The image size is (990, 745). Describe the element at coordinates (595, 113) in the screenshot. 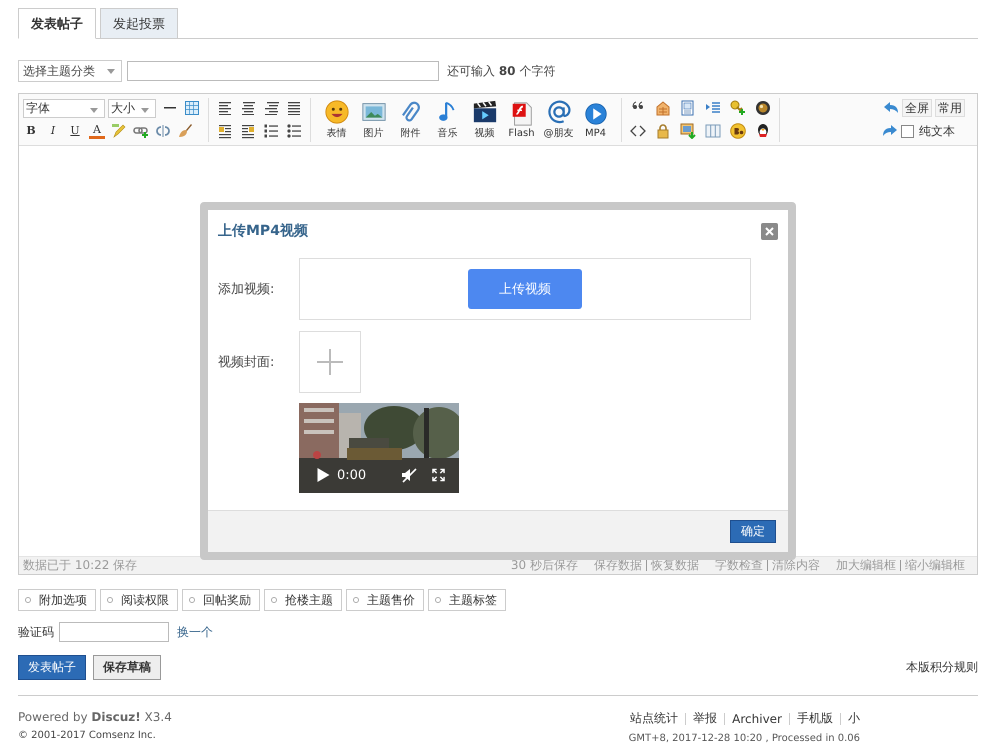

I see `play-circle-icon` at that location.